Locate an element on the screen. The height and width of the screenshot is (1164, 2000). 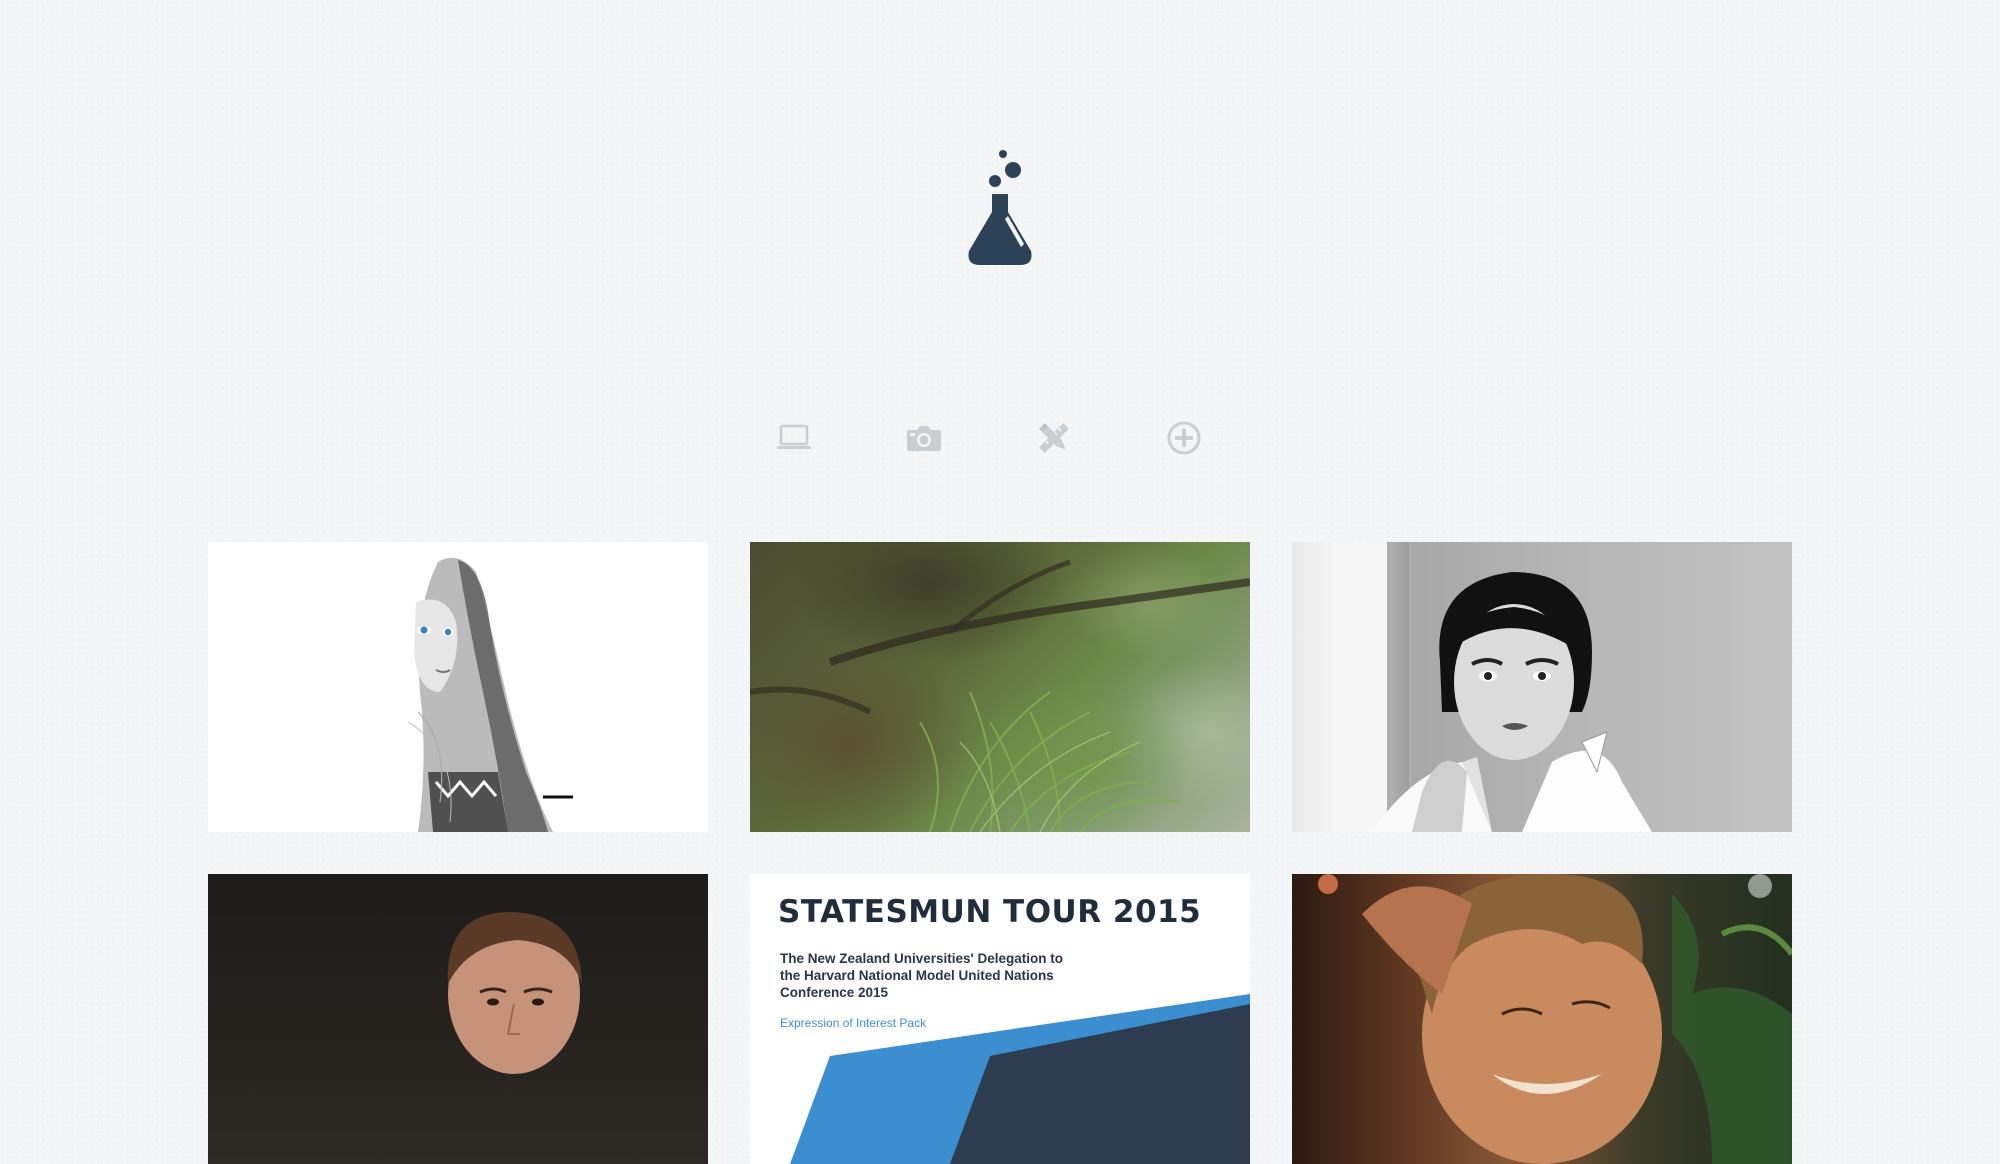
camera-icon is located at coordinates (924, 438).